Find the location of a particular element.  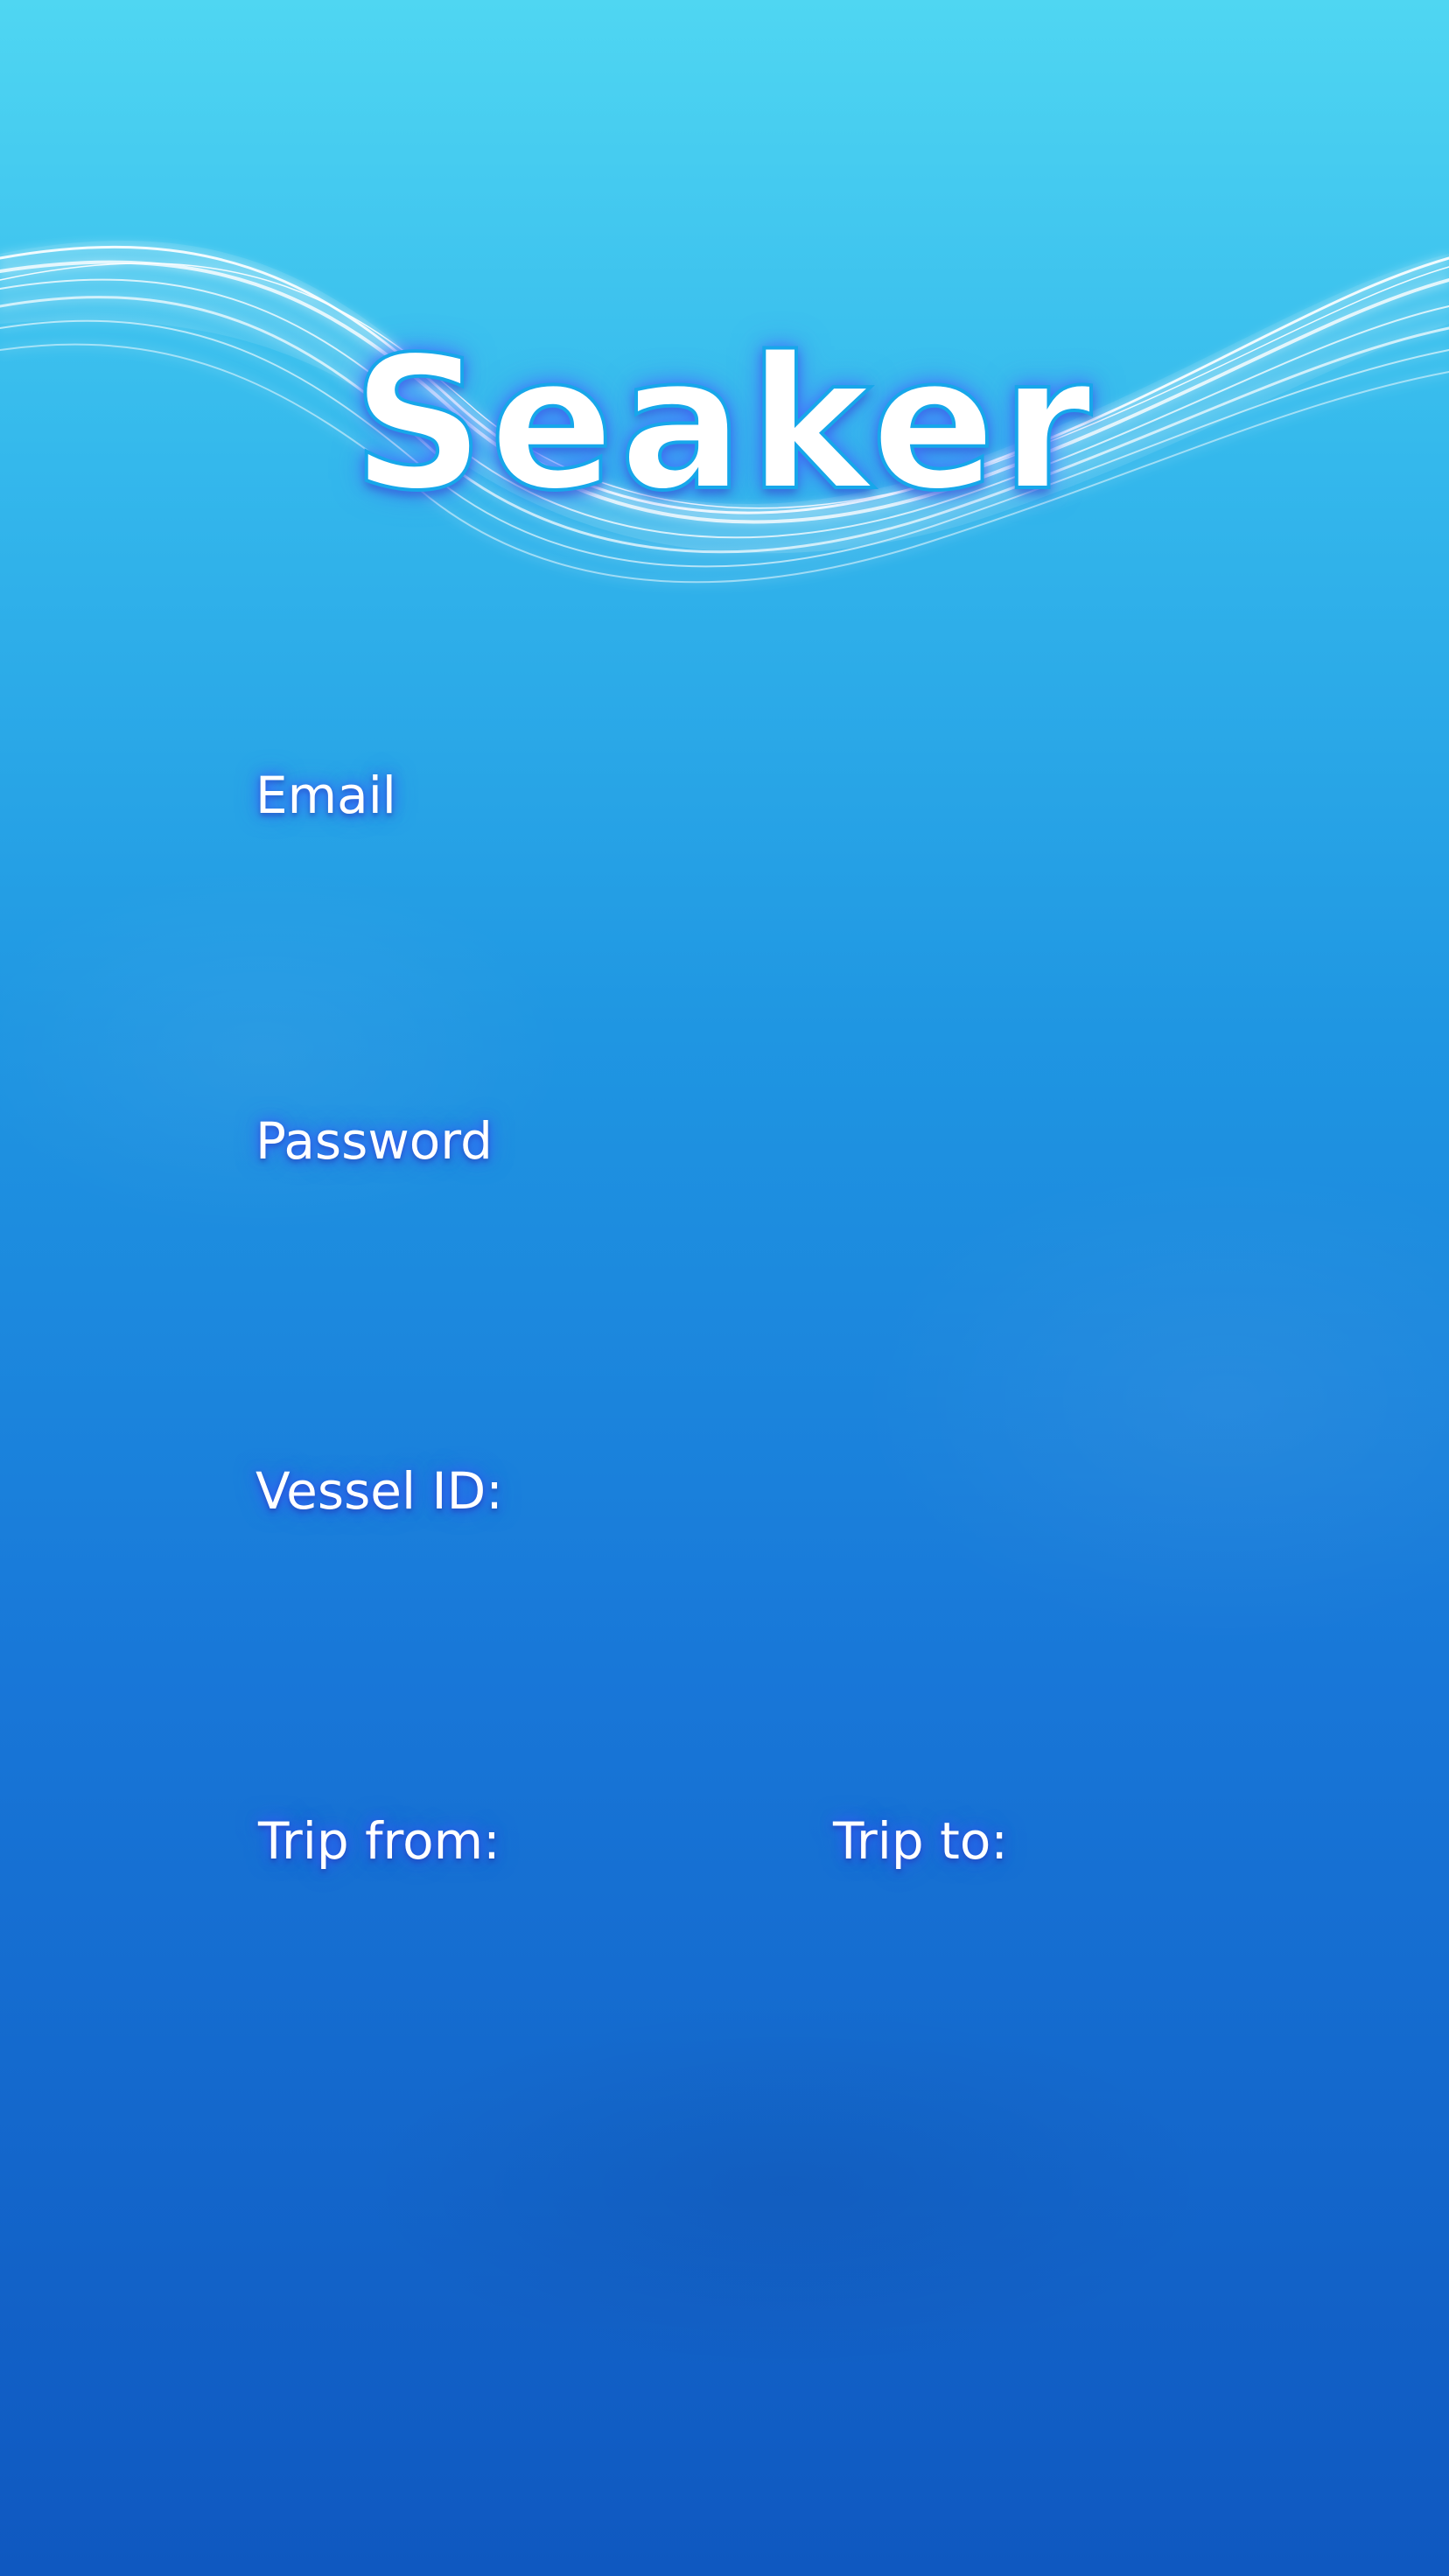

vessel-id-label: Vessel ID: is located at coordinates (379, 1491).